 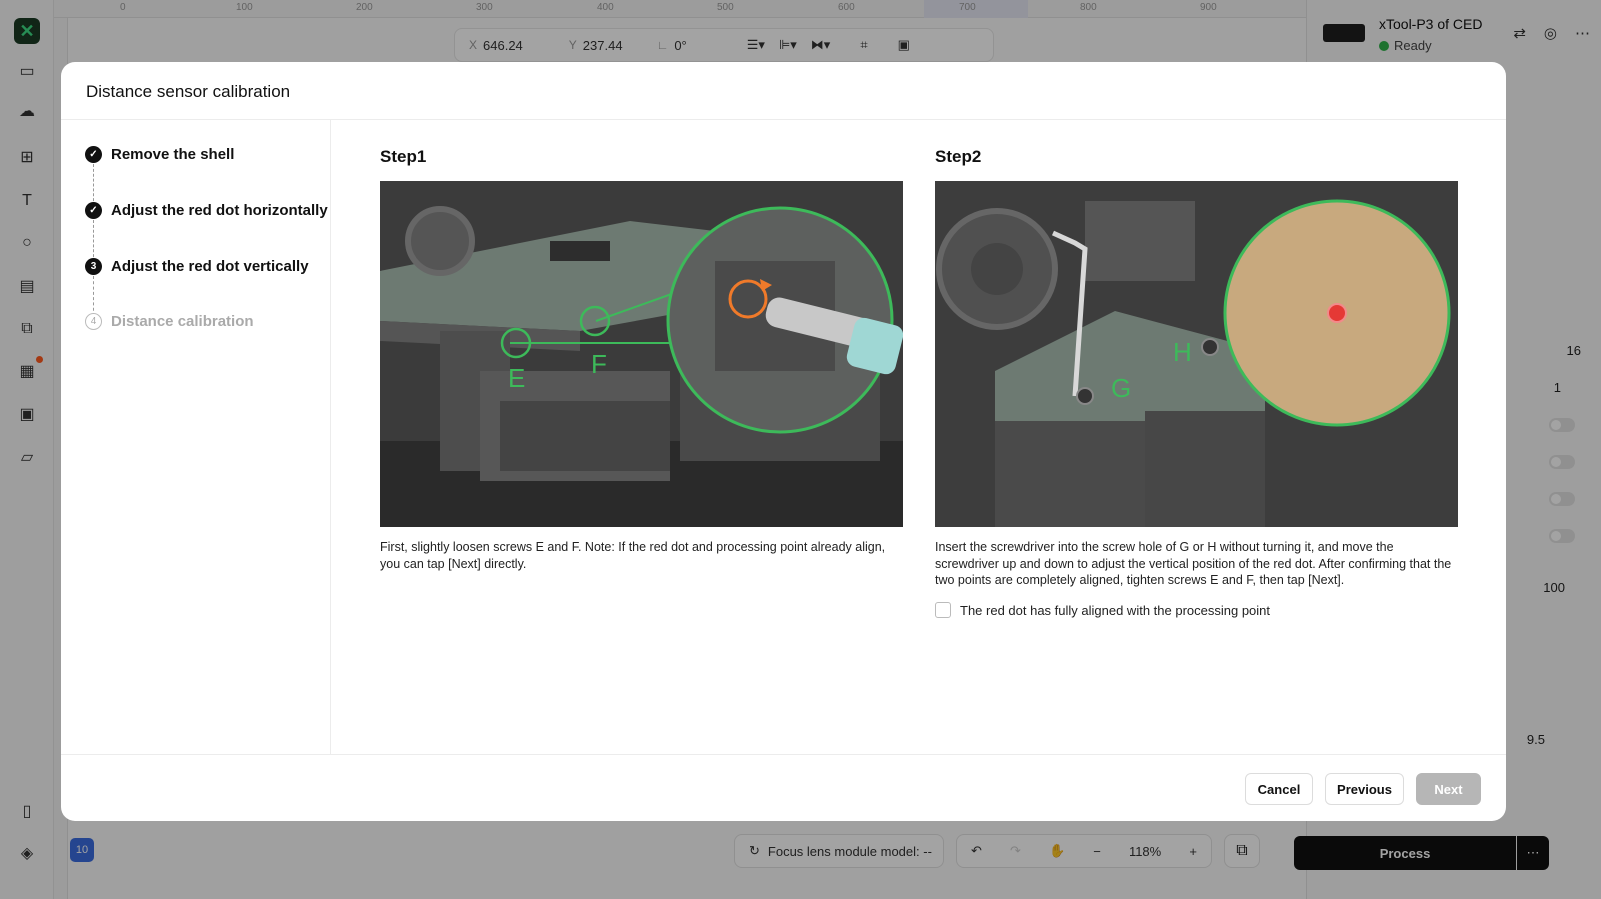 What do you see at coordinates (403, 156) in the screenshot?
I see `step1-title: Step1` at bounding box center [403, 156].